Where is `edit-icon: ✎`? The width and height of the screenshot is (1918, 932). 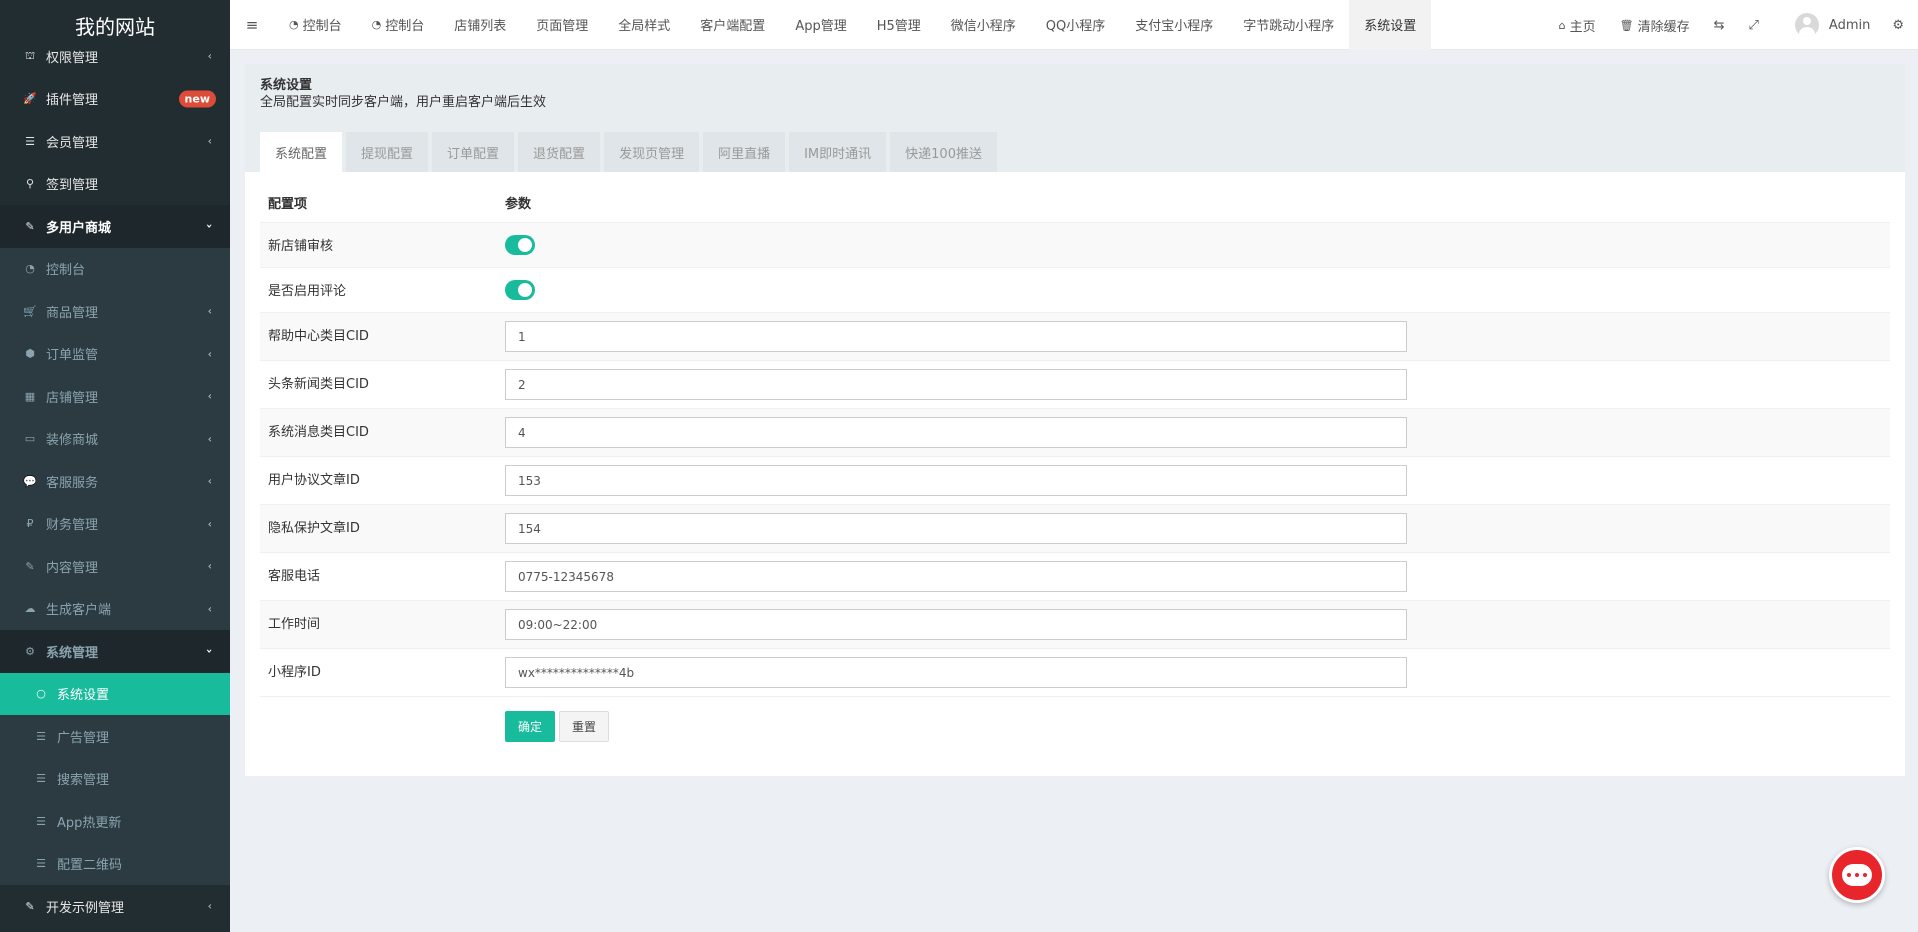
edit-icon: ✎ is located at coordinates (30, 566).